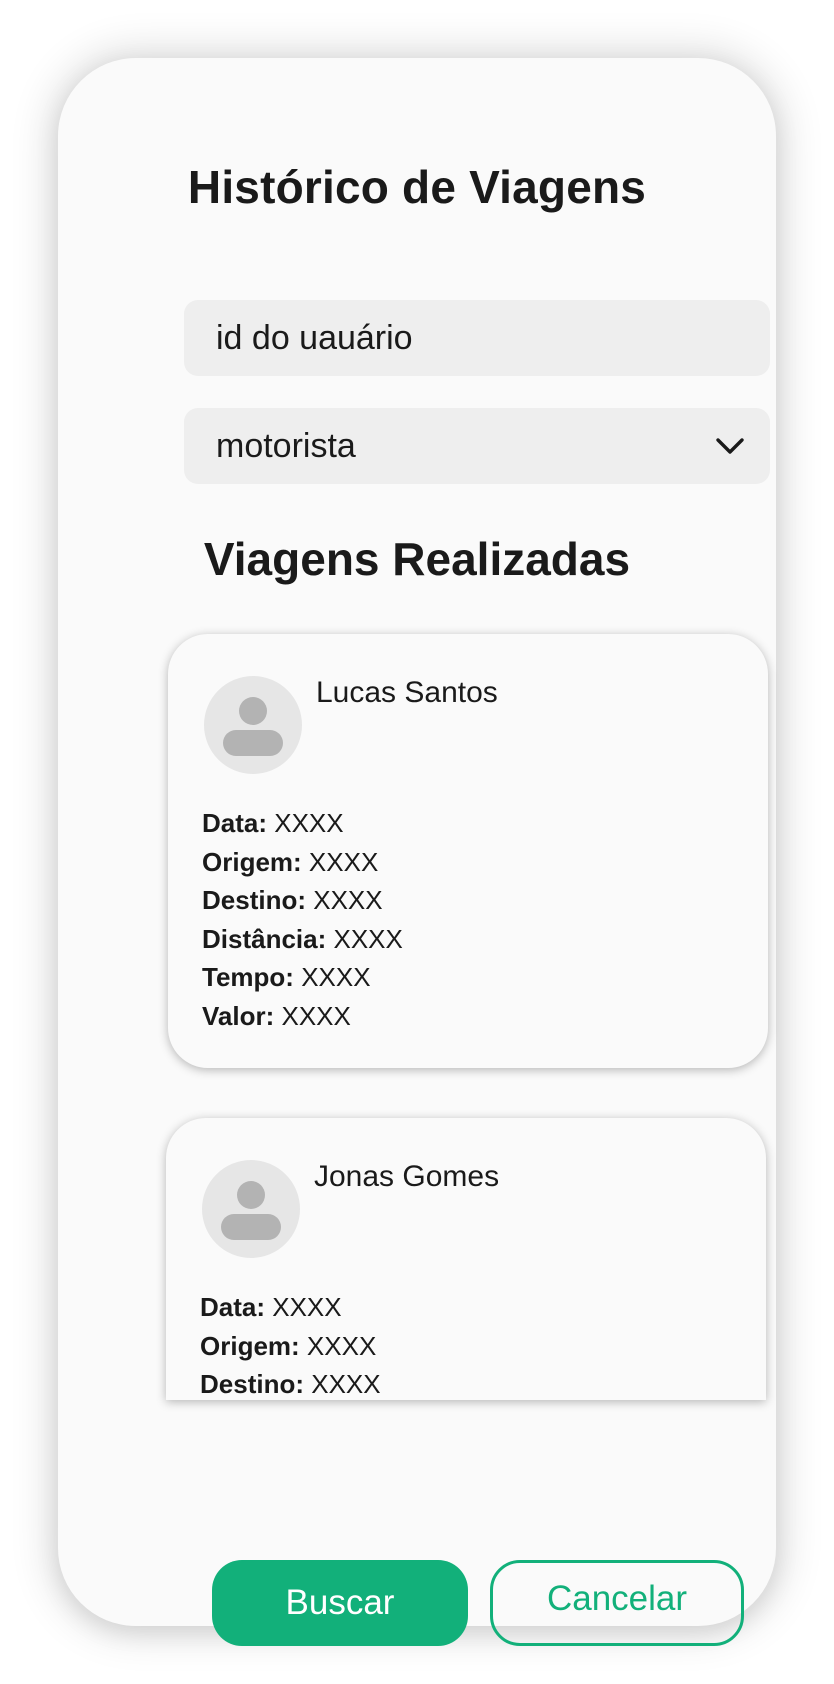  What do you see at coordinates (417, 187) in the screenshot?
I see `page-title: Histórico de Viagens` at bounding box center [417, 187].